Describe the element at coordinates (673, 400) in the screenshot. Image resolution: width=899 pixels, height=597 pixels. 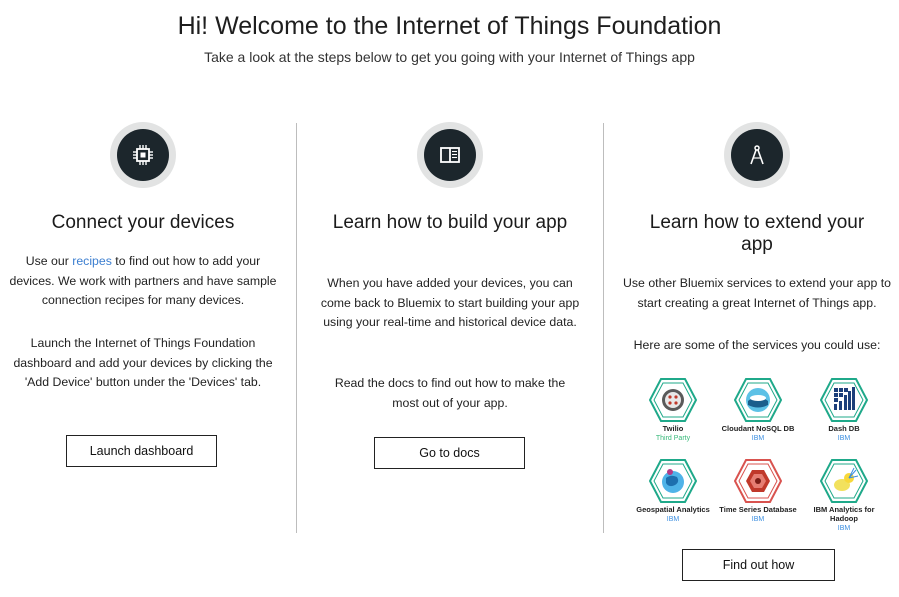
I see `twilio-icon` at that location.